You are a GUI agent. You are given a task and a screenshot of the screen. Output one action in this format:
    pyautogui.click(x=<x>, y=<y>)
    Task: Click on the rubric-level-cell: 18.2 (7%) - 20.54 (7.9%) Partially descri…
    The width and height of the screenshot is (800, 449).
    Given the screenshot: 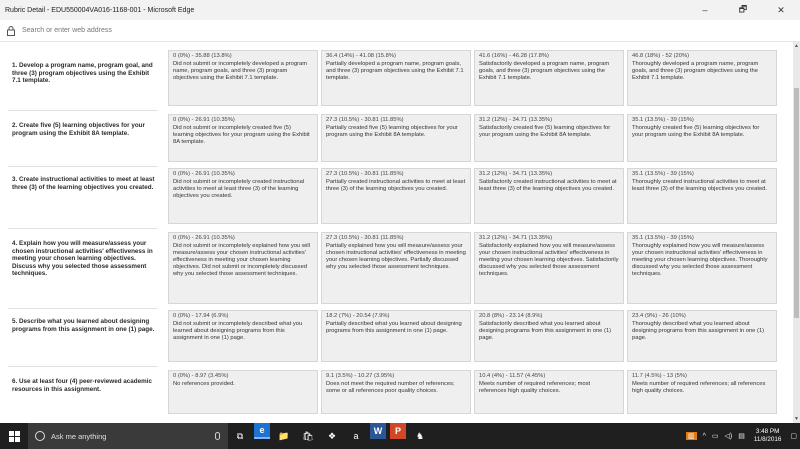 What is the action you would take?
    pyautogui.click(x=396, y=336)
    